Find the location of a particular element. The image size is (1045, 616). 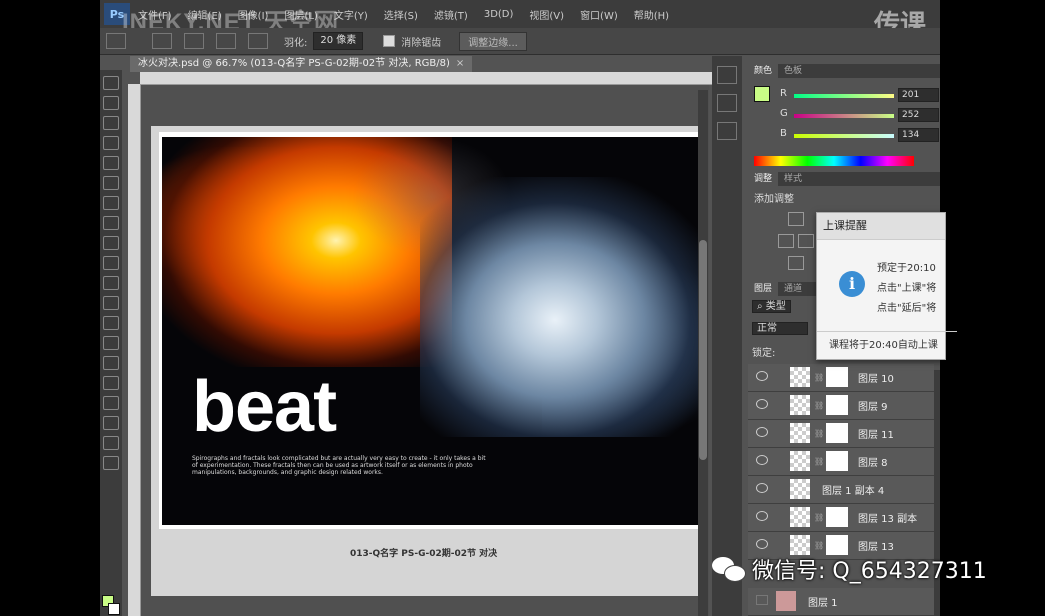

brightness-icon is located at coordinates (796, 219).